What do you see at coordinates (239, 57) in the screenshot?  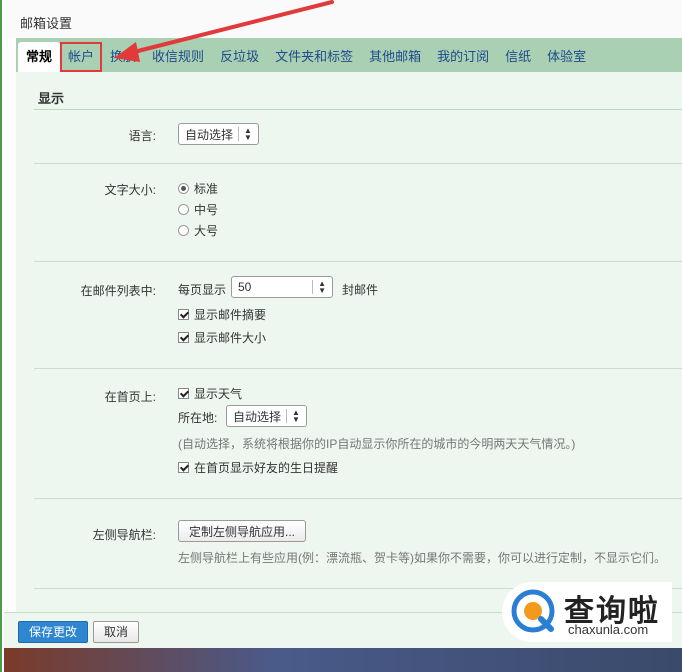 I see `tab-anti-spam: 反垃圾` at bounding box center [239, 57].